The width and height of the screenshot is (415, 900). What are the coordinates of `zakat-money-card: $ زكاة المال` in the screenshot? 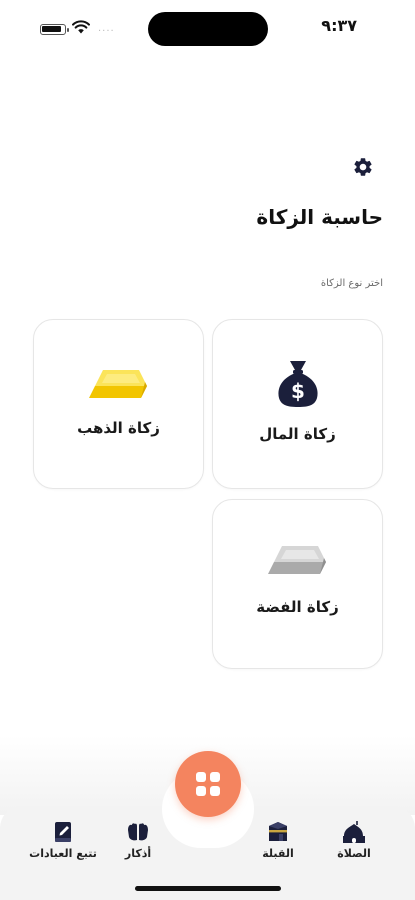 It's located at (297, 404).